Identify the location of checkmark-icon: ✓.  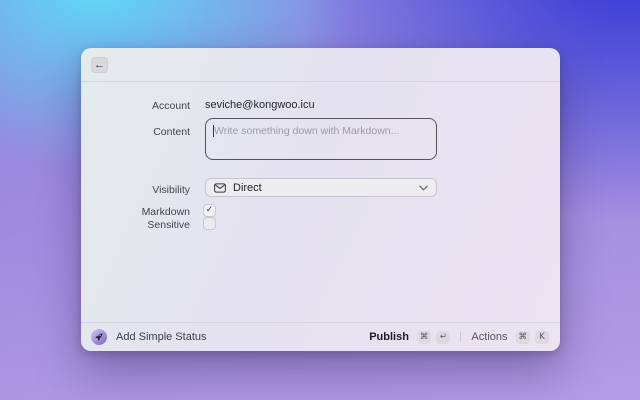
(209, 210).